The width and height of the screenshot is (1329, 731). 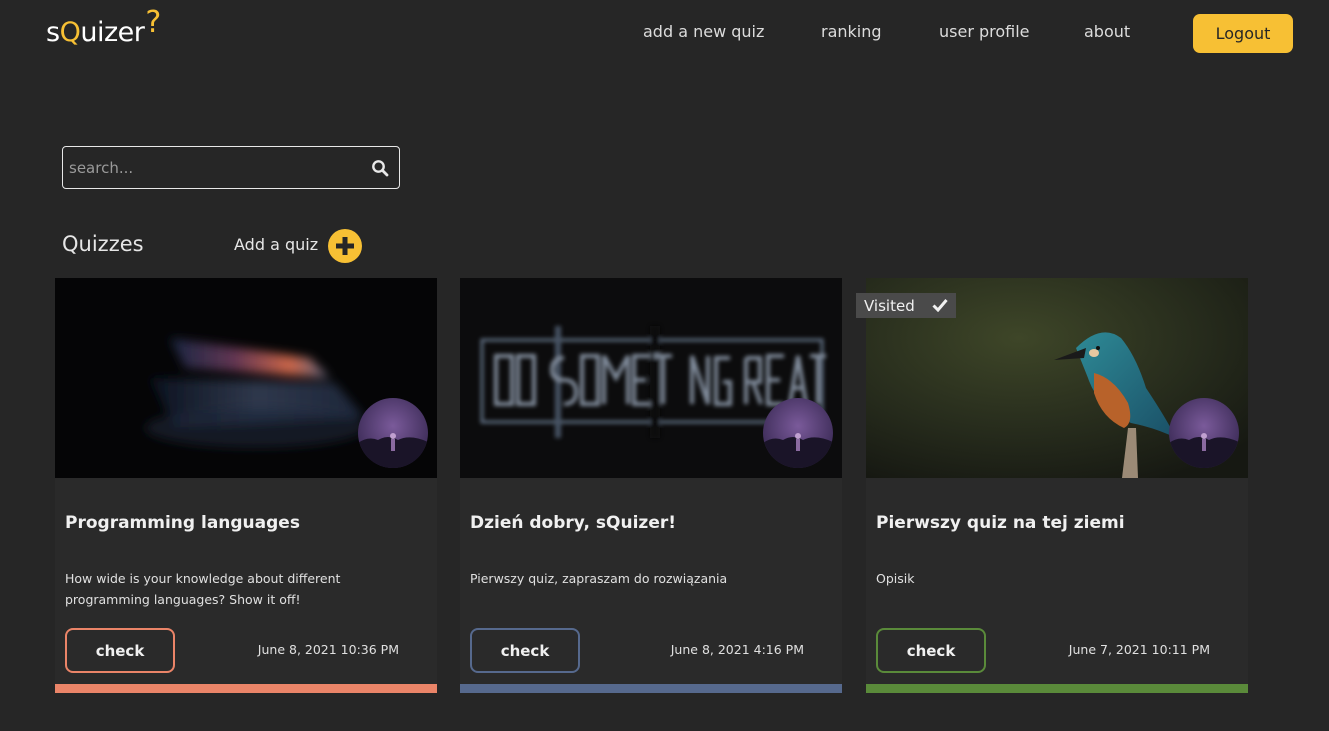 What do you see at coordinates (1107, 31) in the screenshot?
I see `nav-about-link: about` at bounding box center [1107, 31].